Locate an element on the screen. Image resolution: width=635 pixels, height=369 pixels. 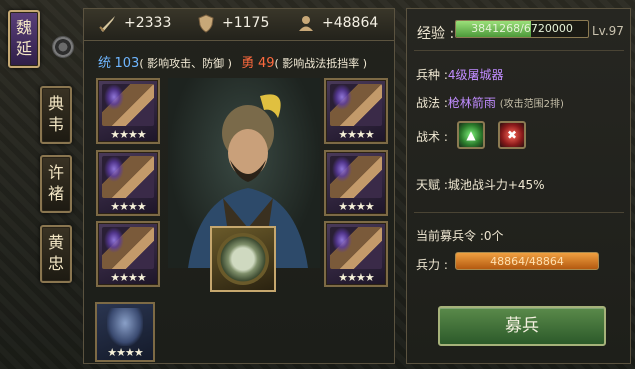
gear-icon is located at coordinates (63, 47).